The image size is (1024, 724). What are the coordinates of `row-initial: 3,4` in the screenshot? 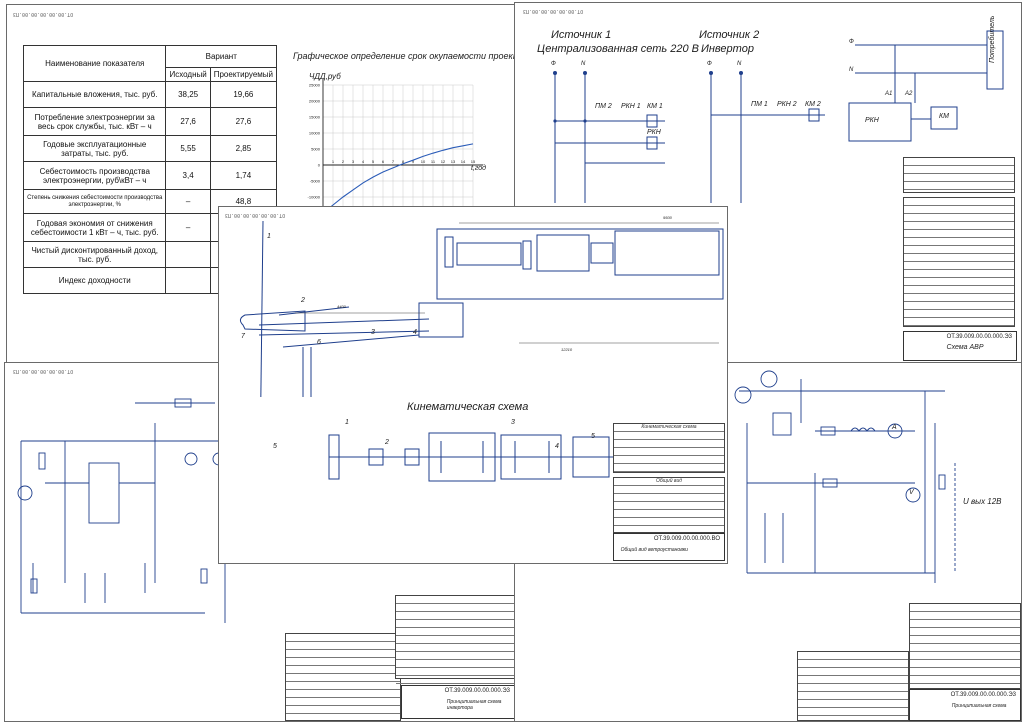 It's located at (188, 176).